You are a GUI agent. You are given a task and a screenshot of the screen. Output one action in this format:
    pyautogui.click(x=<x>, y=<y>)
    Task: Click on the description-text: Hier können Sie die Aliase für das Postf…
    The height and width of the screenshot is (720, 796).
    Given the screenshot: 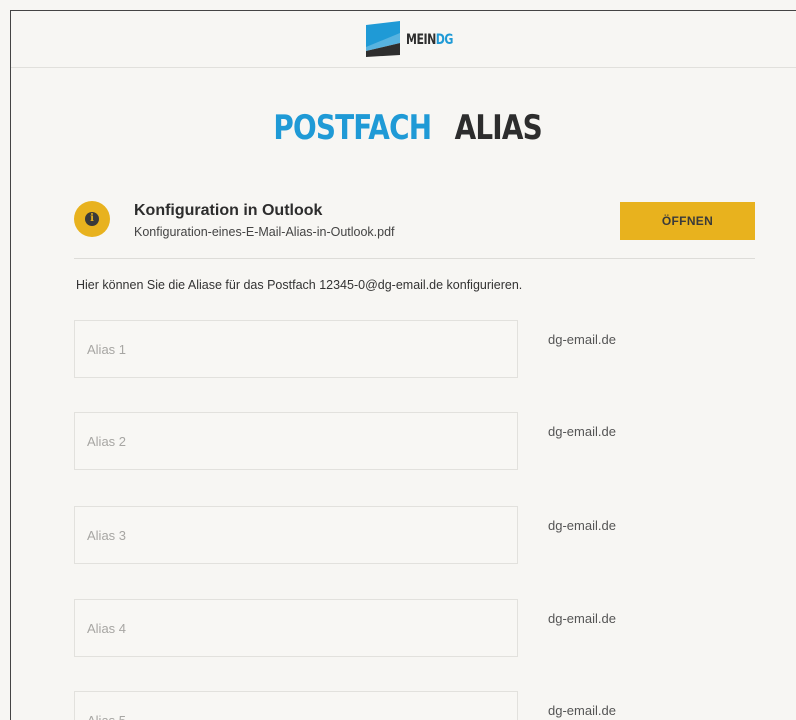 What is the action you would take?
    pyautogui.click(x=299, y=285)
    